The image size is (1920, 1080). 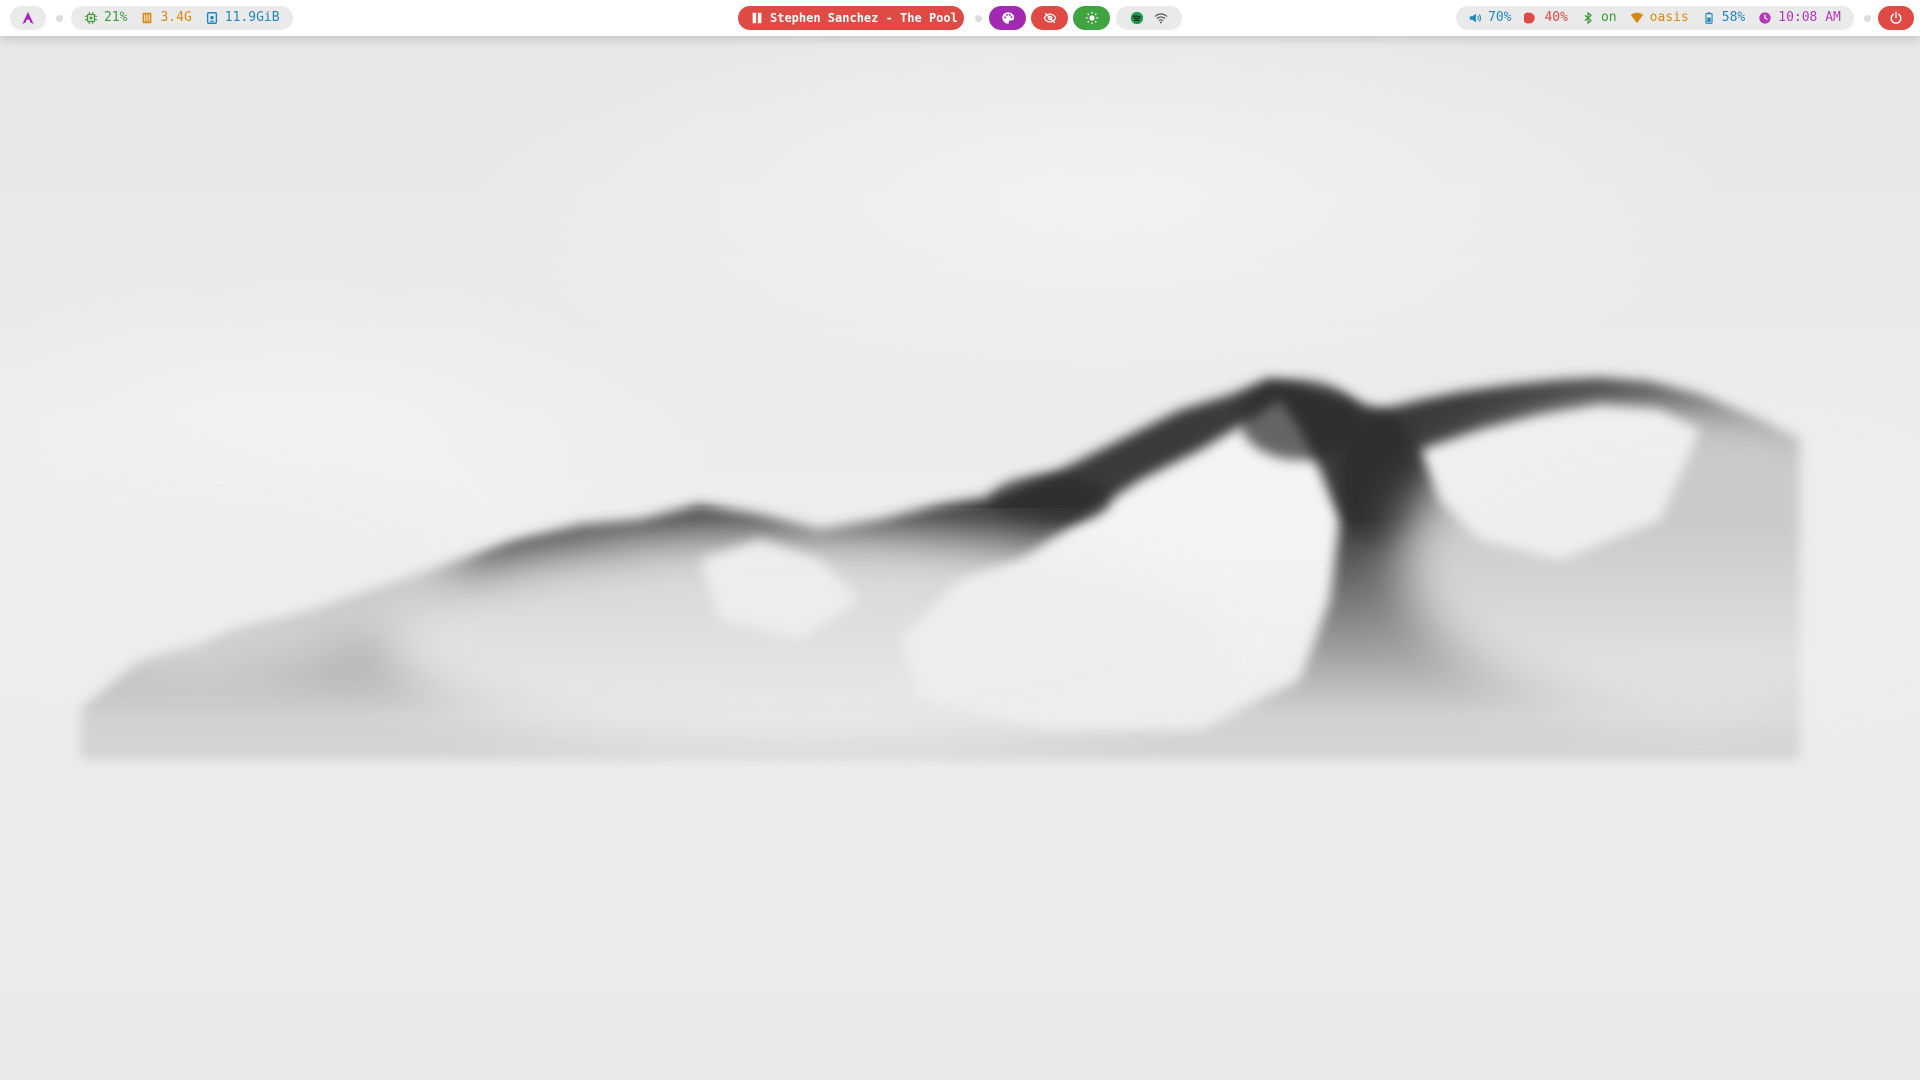 I want to click on wifi-icon, so click(x=1161, y=18).